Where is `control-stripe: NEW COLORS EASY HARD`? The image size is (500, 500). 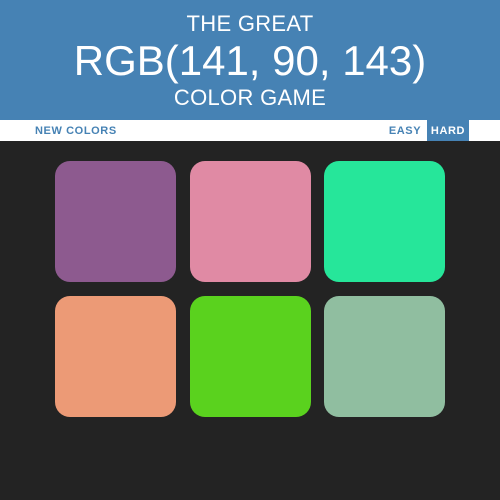 control-stripe: NEW COLORS EASY HARD is located at coordinates (250, 130).